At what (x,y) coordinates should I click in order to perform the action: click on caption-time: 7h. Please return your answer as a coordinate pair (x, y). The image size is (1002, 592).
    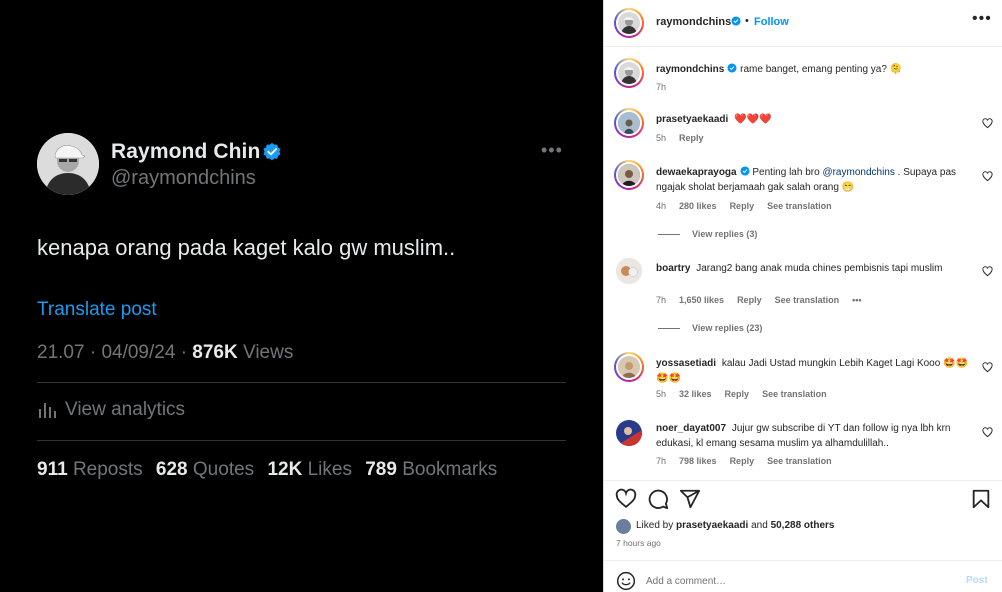
    Looking at the image, I should click on (661, 87).